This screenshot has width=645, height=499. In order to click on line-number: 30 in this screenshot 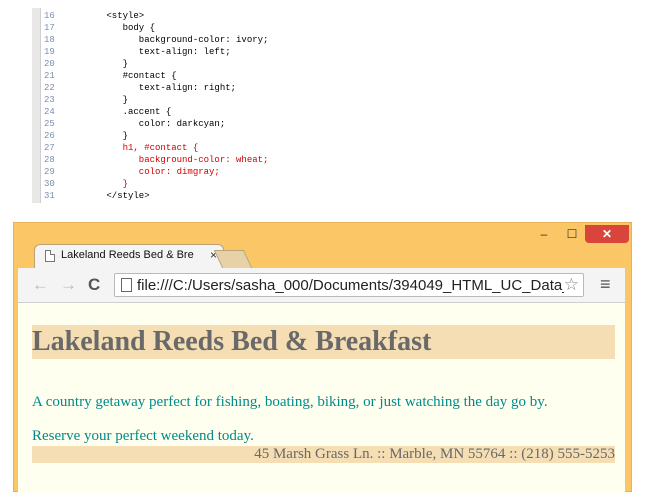, I will do `click(49, 184)`.